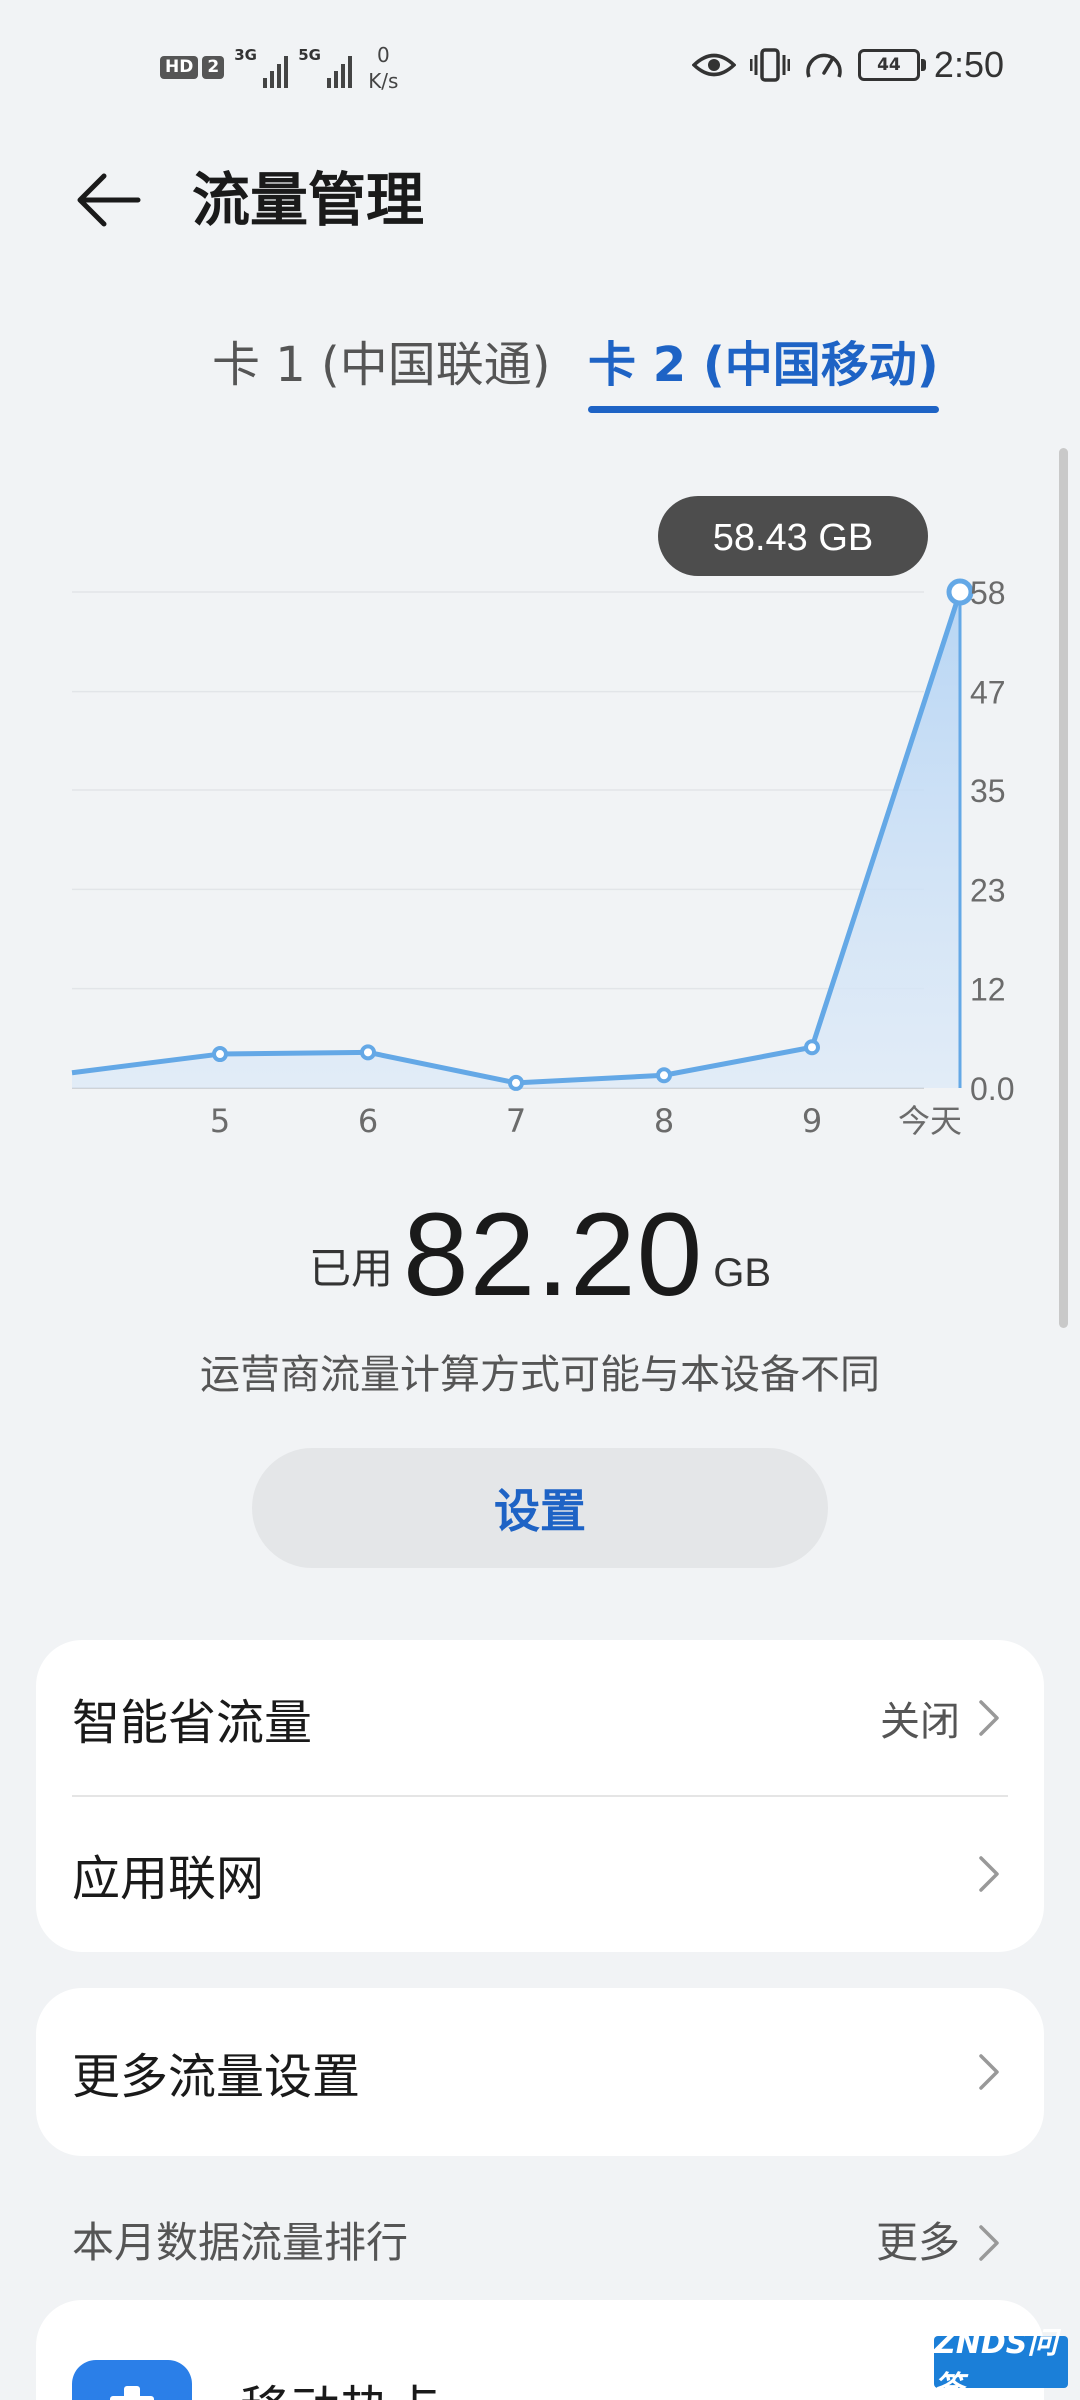 The width and height of the screenshot is (1080, 2400). I want to click on network-speed: 0 K/s, so click(383, 68).